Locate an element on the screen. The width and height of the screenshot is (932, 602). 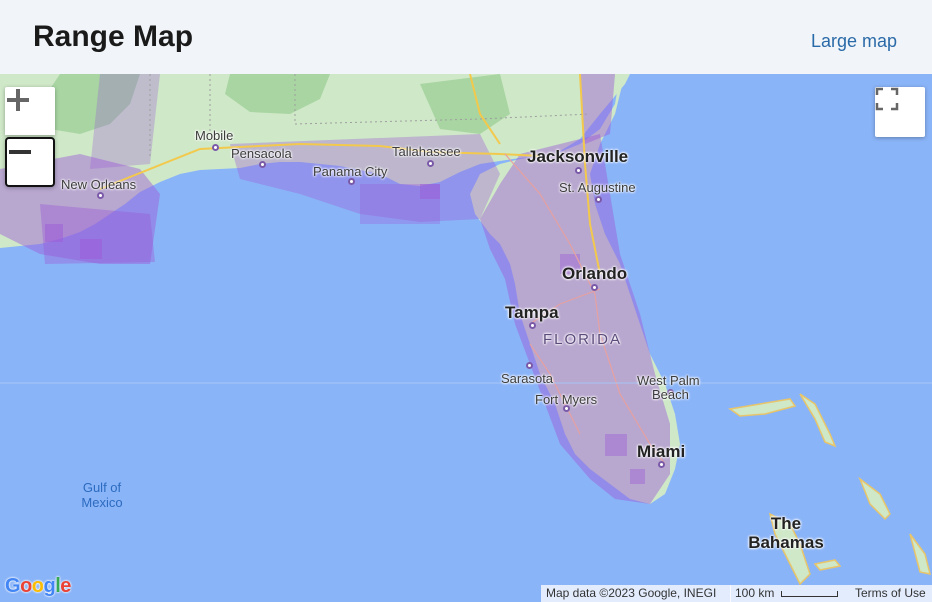
map-data-attribution: Map data ©2023 Google, INEGI is located at coordinates (636, 593).